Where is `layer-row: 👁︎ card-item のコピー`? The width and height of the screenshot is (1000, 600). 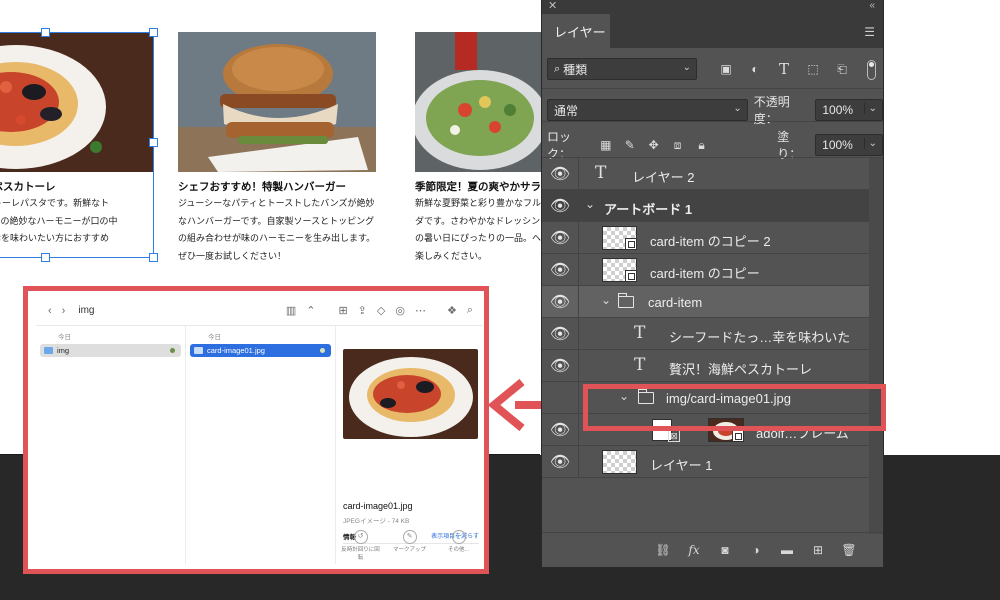
layer-row: 👁︎ card-item のコピー is located at coordinates (705, 270).